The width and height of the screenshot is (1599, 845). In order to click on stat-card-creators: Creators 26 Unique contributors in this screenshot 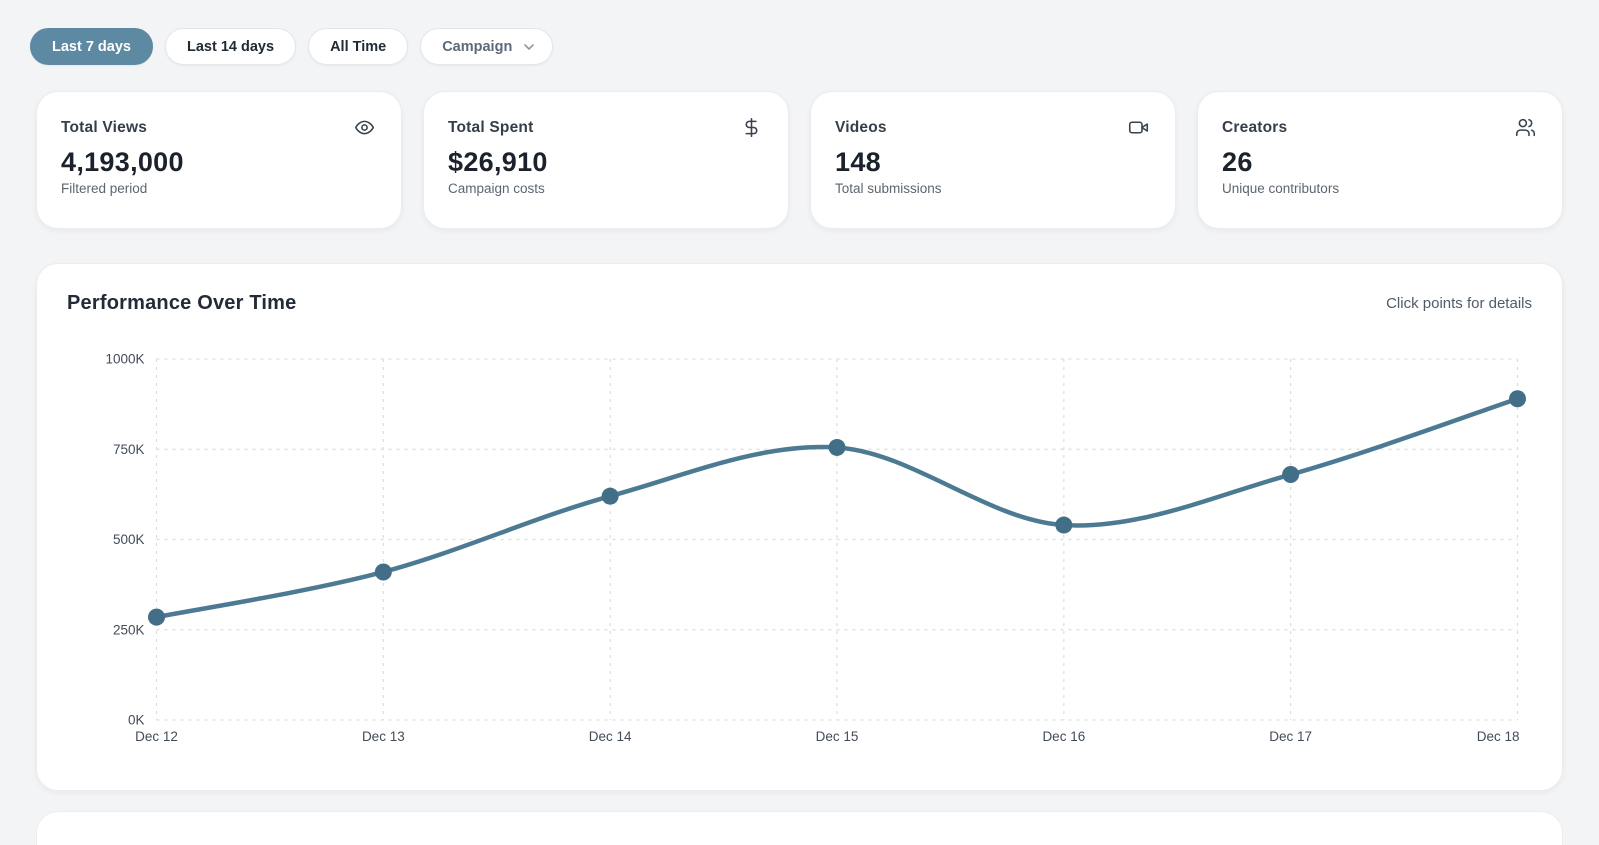, I will do `click(1380, 160)`.